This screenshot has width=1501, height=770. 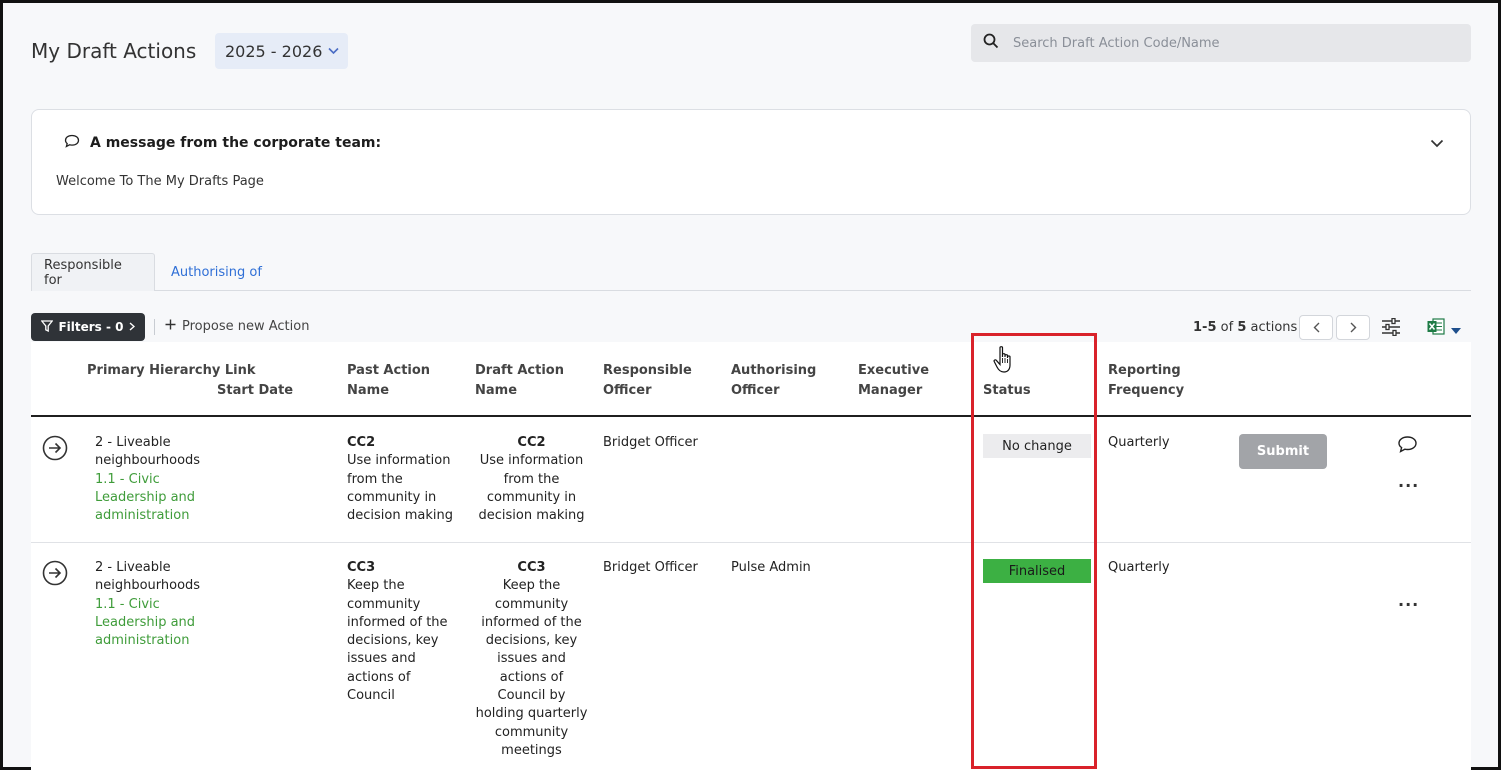 I want to click on column-header-reporting-frequency: Reporting Frequency, so click(x=1158, y=381).